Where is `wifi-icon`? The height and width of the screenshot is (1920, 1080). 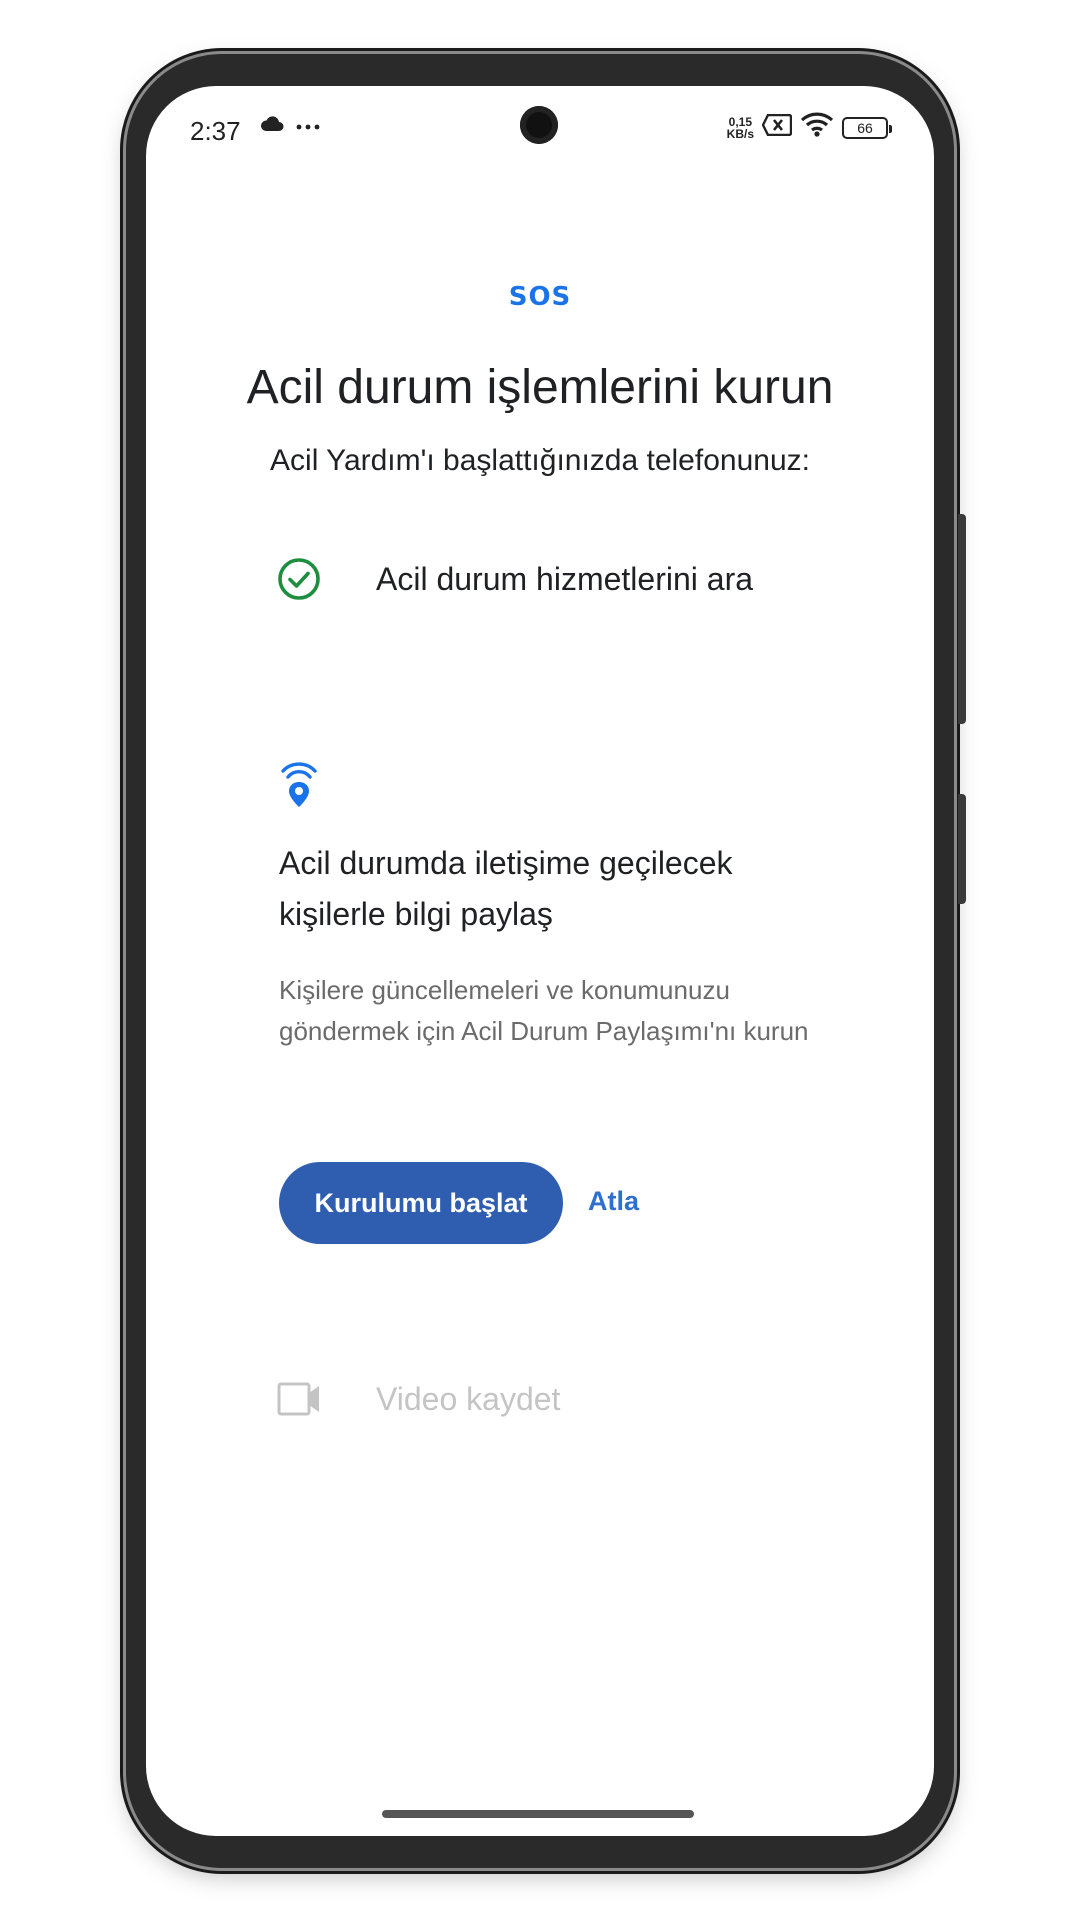 wifi-icon is located at coordinates (817, 127).